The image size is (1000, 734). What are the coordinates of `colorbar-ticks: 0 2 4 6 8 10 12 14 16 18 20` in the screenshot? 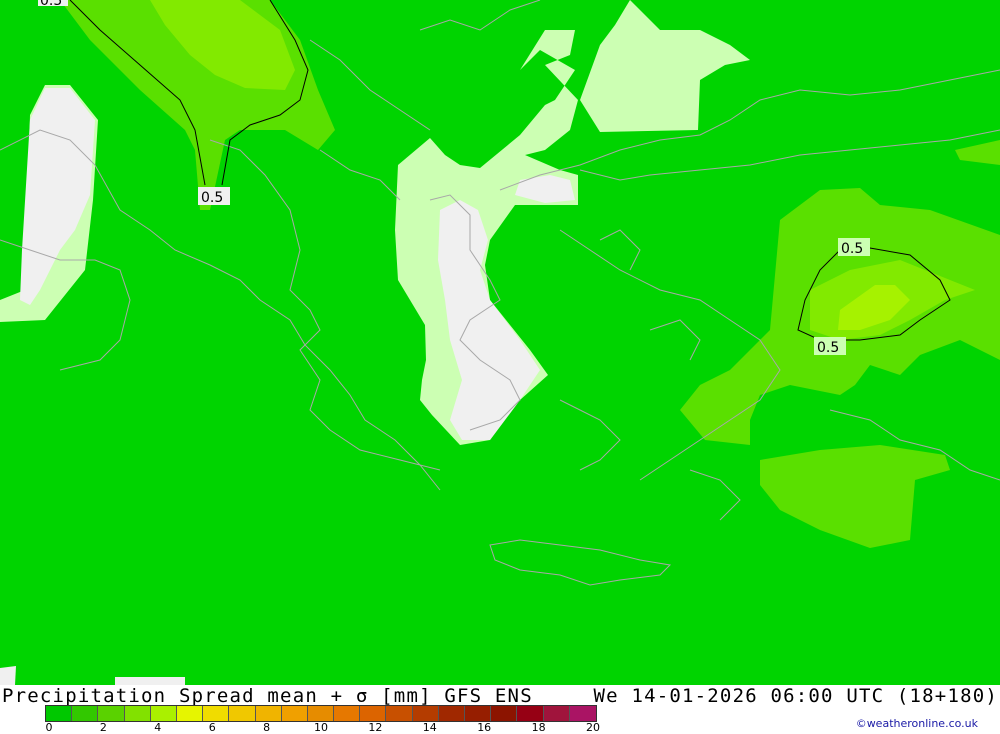 It's located at (332, 727).